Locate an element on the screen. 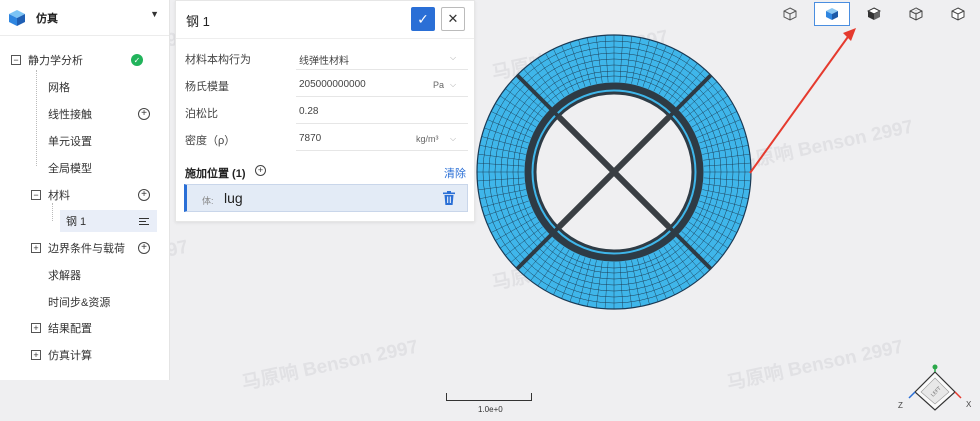 This screenshot has height=421, width=980. view-hidden-line-button is located at coordinates (958, 14).